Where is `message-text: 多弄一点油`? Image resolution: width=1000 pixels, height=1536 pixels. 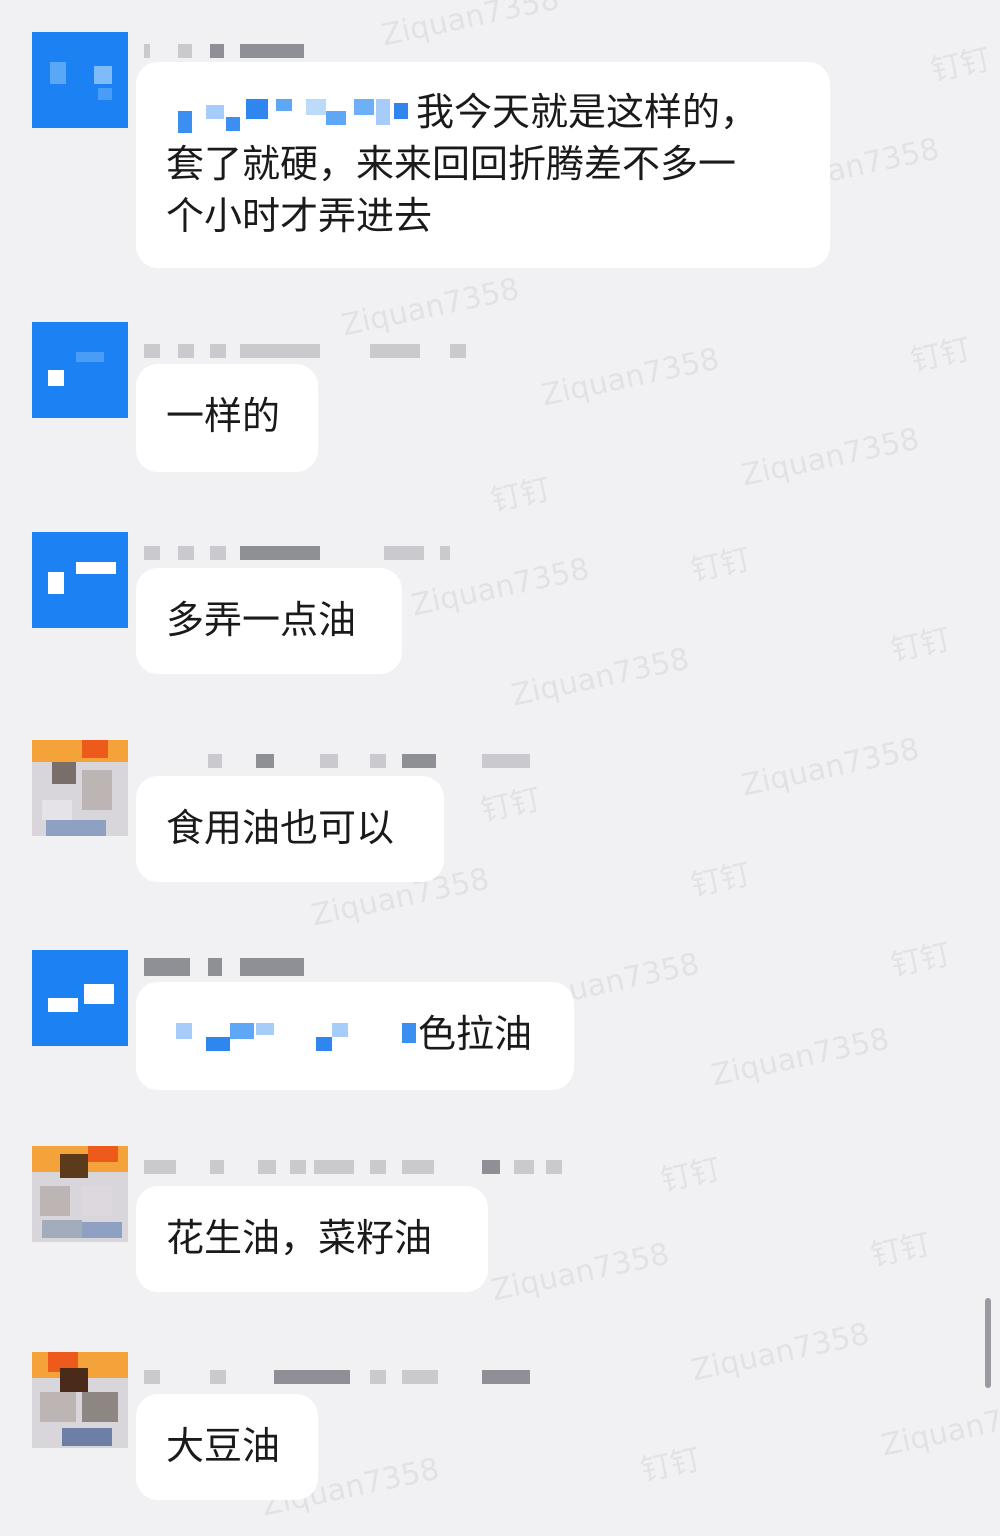 message-text: 多弄一点油 is located at coordinates (261, 620).